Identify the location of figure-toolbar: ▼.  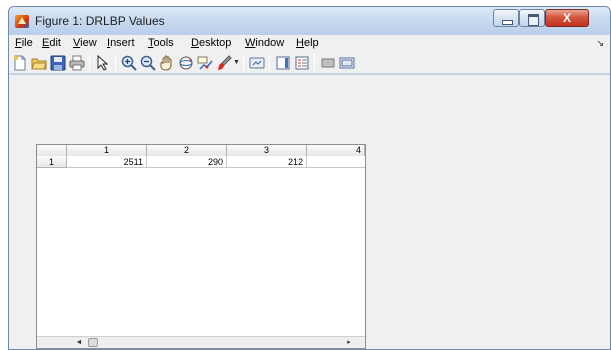
(309, 63).